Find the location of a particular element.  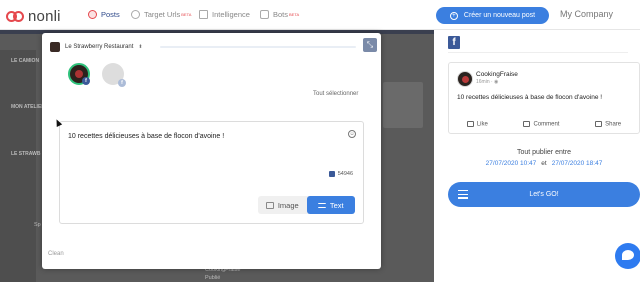

like-action: Like is located at coordinates (477, 124).